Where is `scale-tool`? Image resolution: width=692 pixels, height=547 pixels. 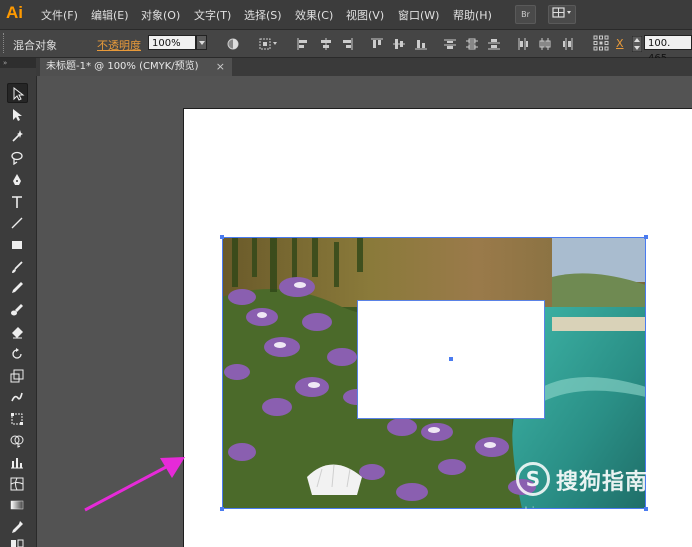 scale-tool is located at coordinates (17, 376).